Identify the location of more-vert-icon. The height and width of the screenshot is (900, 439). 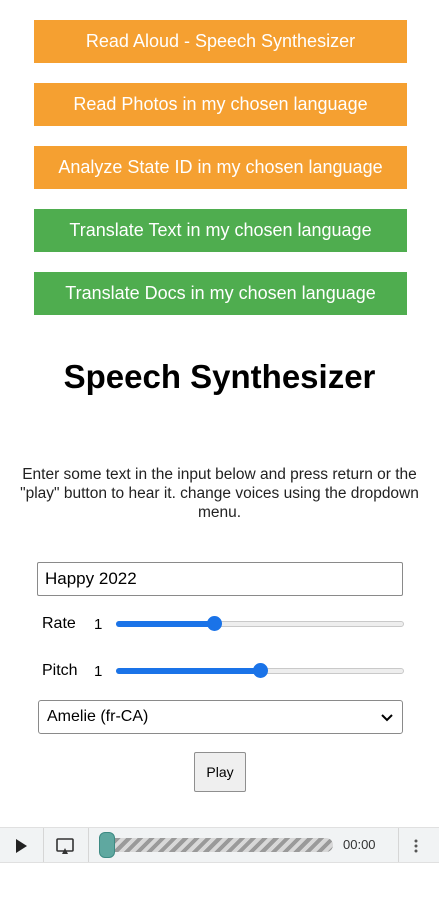
(416, 846).